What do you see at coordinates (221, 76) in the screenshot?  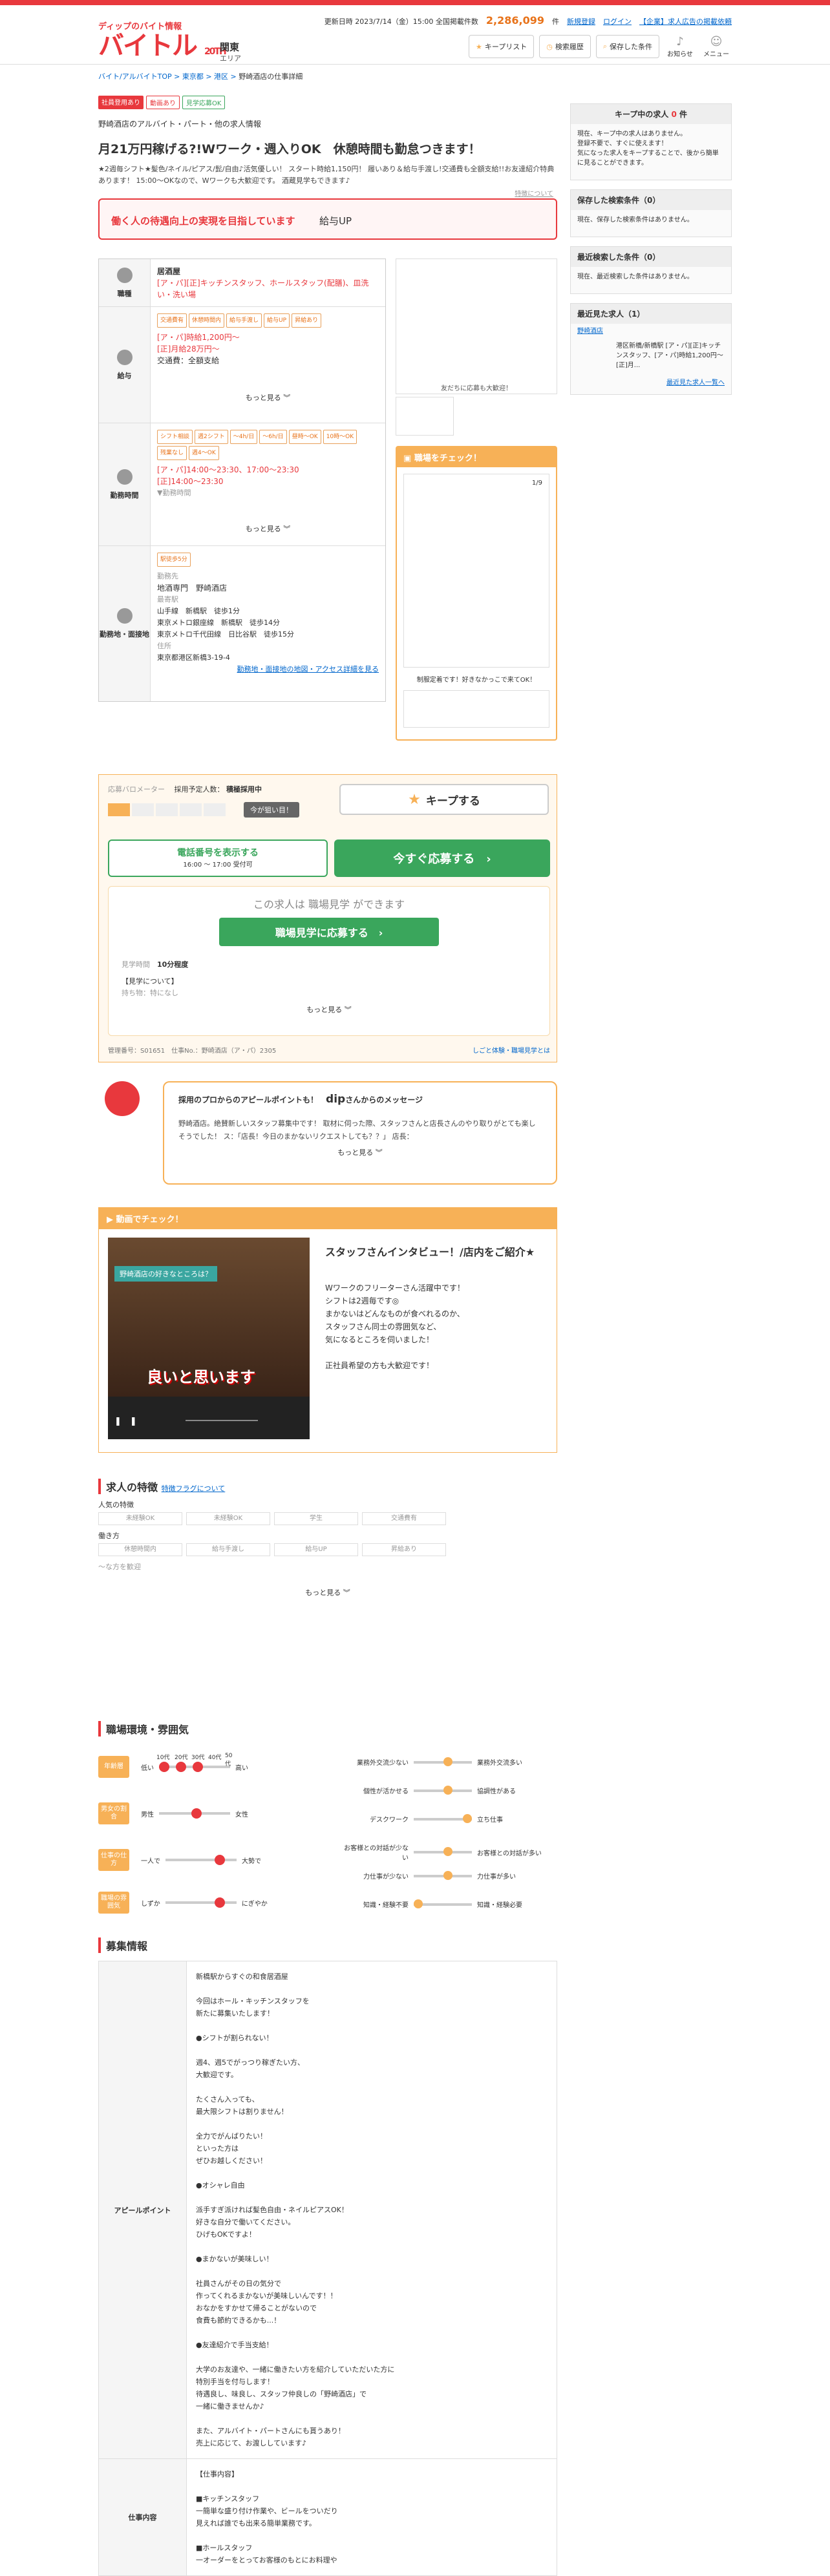 I see `breadcrumb-city: 港区` at bounding box center [221, 76].